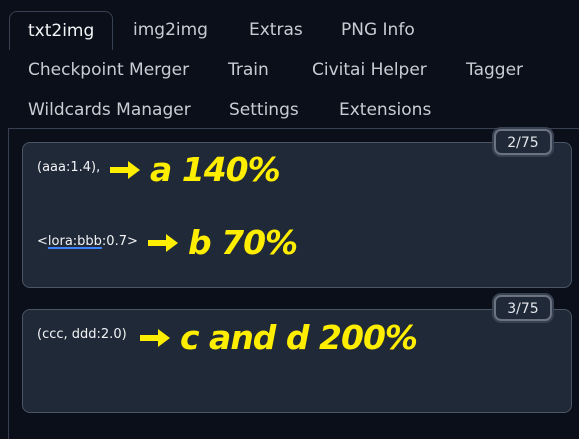  What do you see at coordinates (82, 334) in the screenshot?
I see `negative-prompt-line-1: (ccc, ddd:2.0)` at bounding box center [82, 334].